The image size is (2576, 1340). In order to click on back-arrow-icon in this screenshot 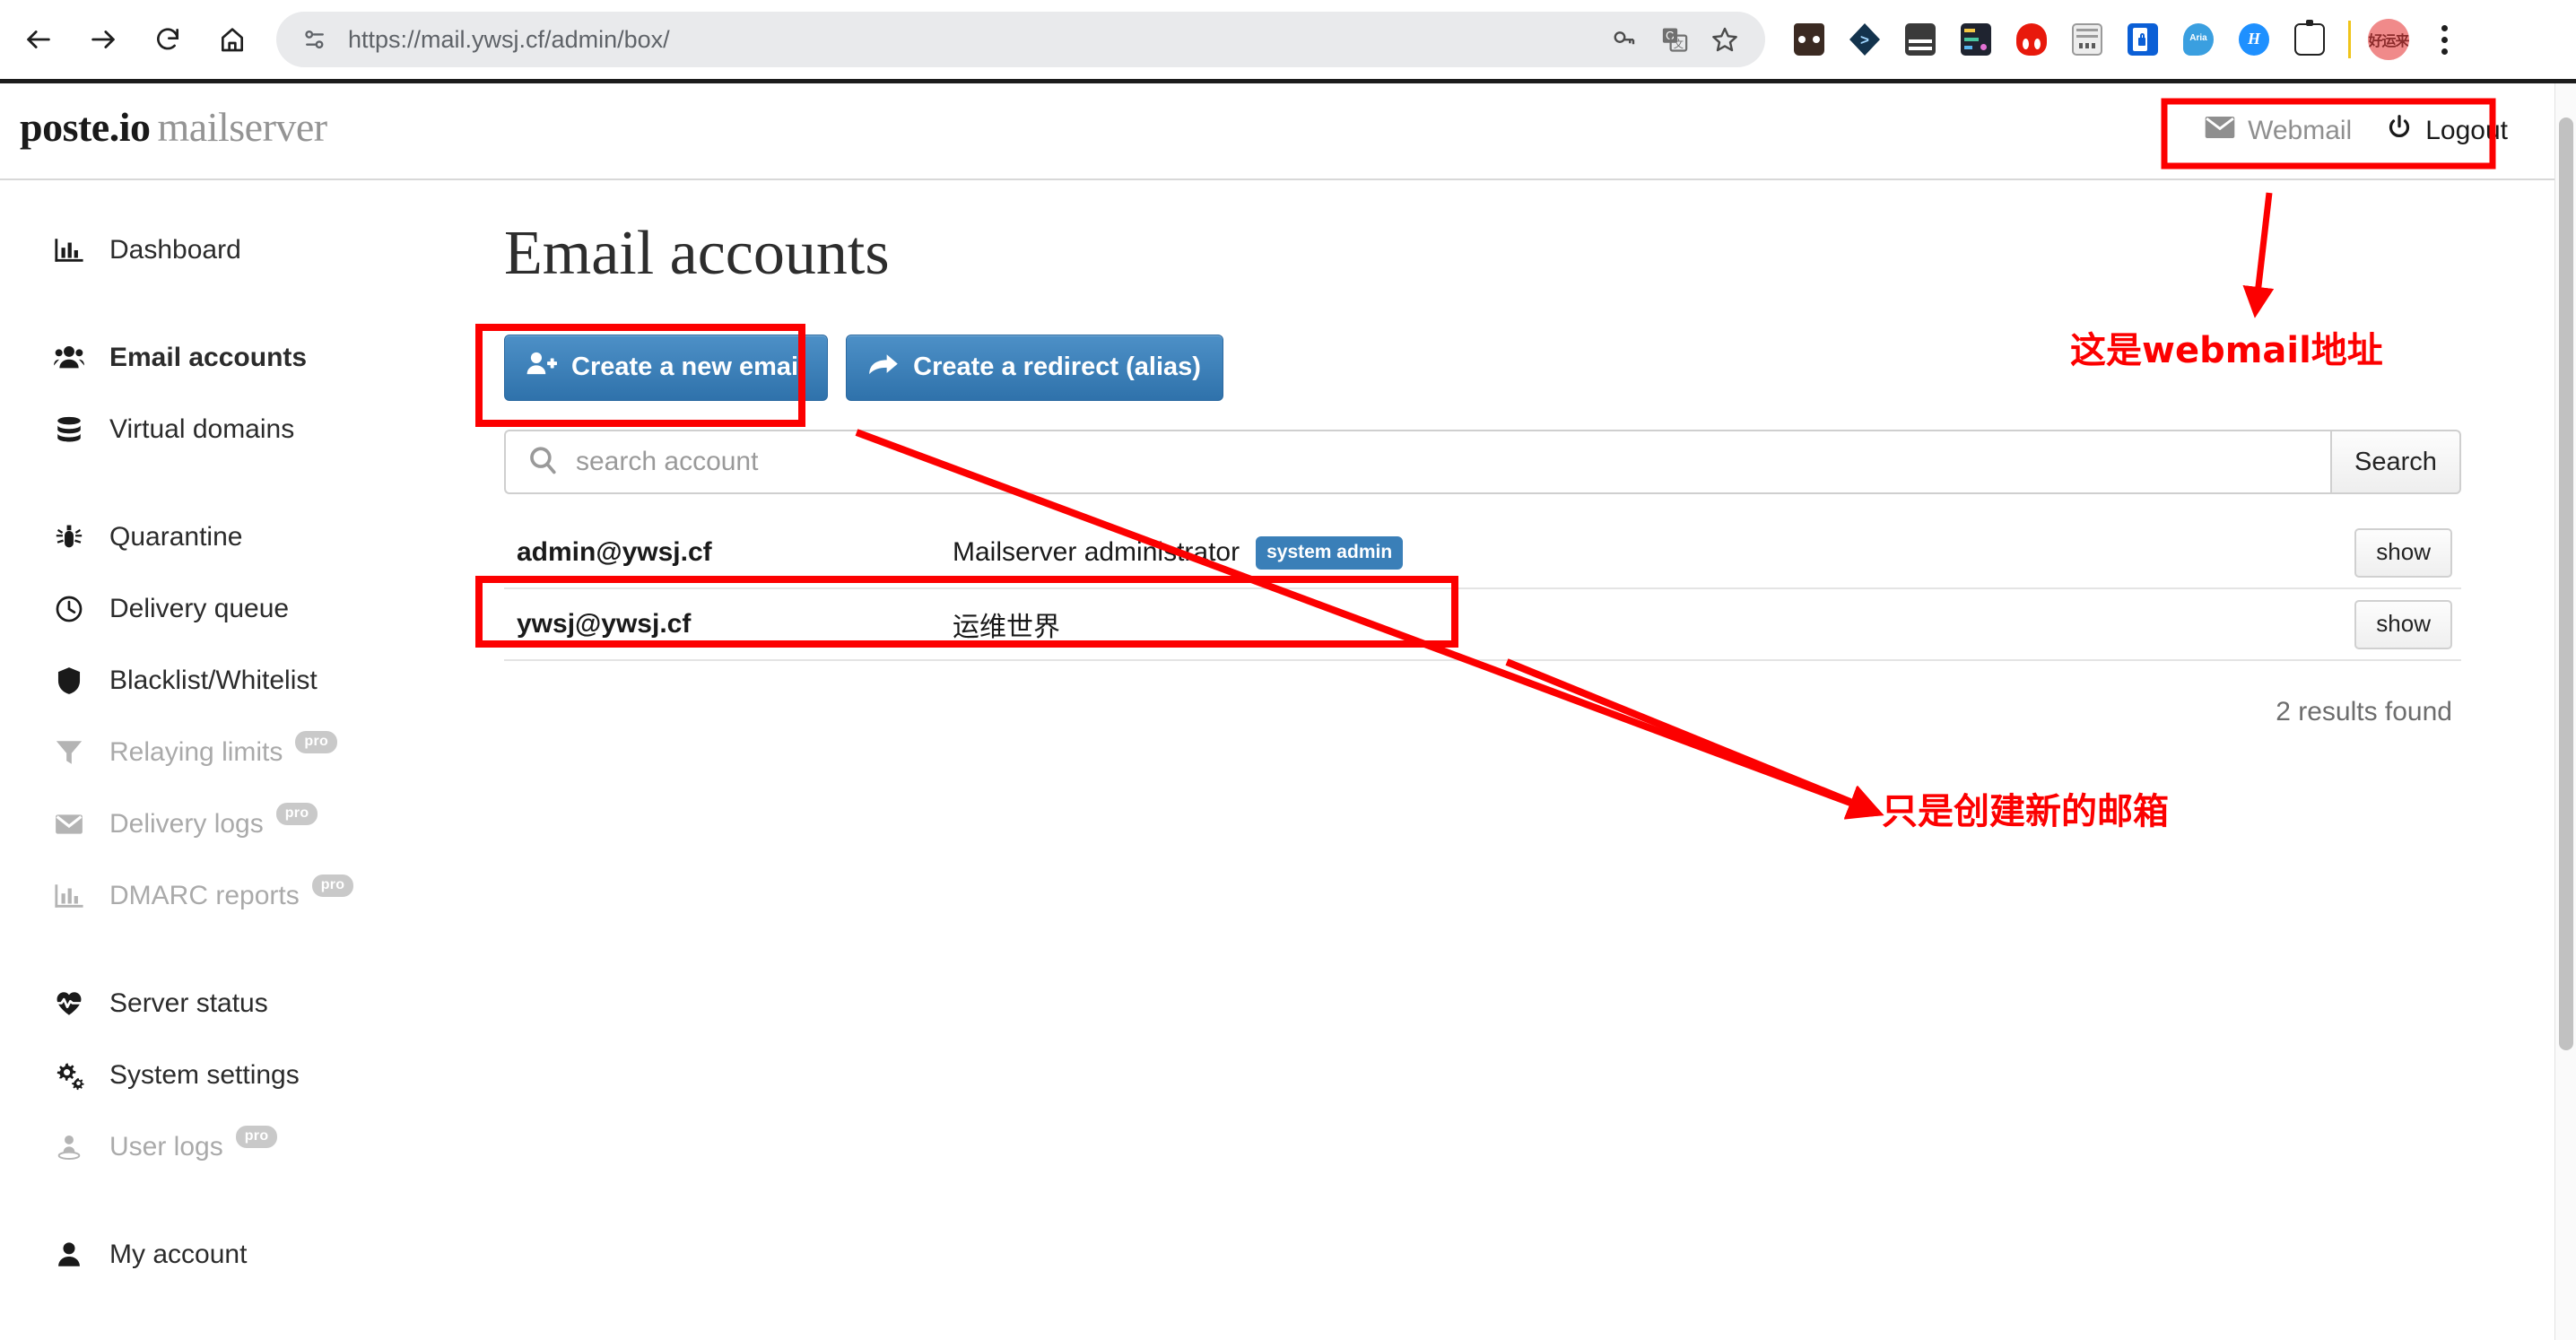, I will do `click(39, 39)`.